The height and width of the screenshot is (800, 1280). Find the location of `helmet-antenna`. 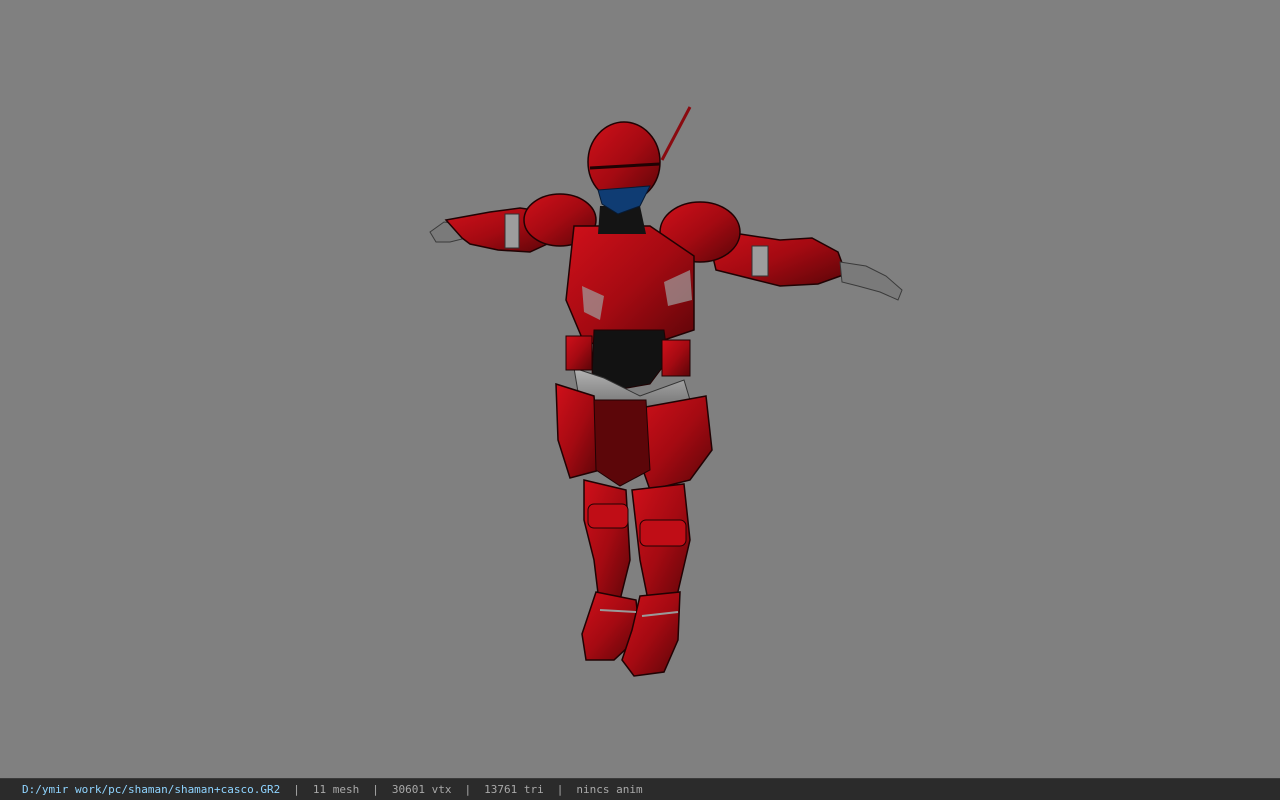

helmet-antenna is located at coordinates (676, 133).